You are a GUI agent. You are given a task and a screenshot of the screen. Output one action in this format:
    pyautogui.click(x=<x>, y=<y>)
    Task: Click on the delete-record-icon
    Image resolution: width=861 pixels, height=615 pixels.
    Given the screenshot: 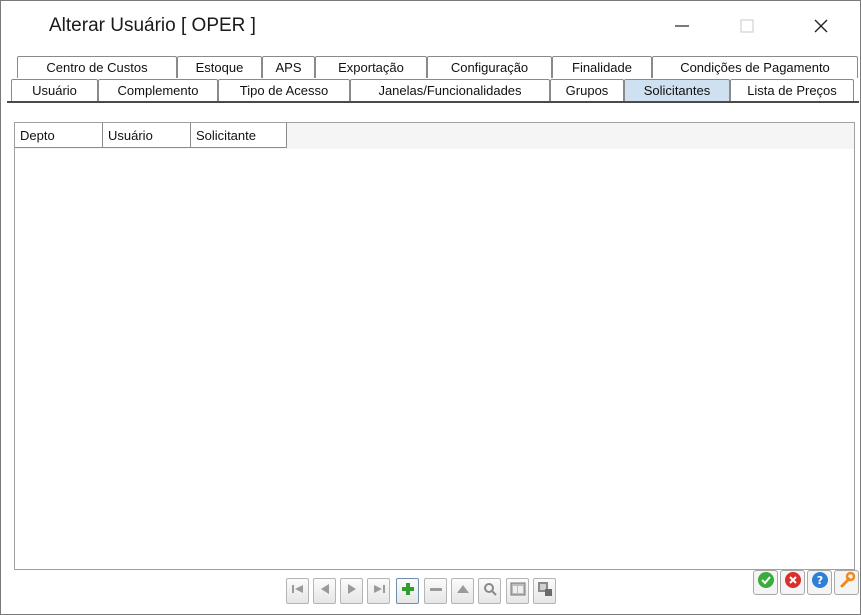 What is the action you would take?
    pyautogui.click(x=436, y=591)
    